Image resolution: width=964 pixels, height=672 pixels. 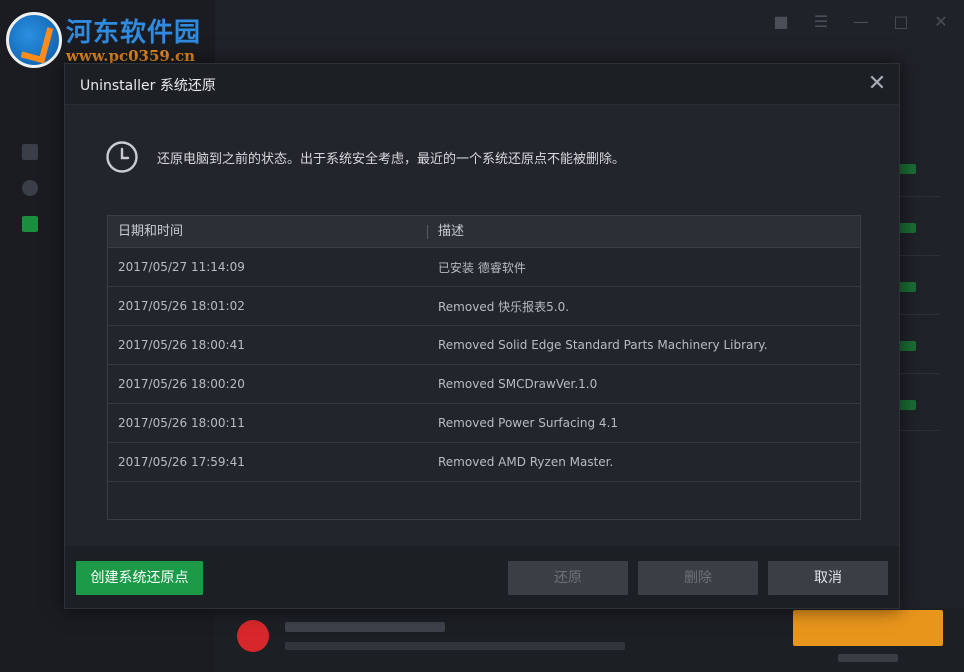 I want to click on dialog-footer: 创建系统还原点 还原 删除 取消, so click(x=482, y=577).